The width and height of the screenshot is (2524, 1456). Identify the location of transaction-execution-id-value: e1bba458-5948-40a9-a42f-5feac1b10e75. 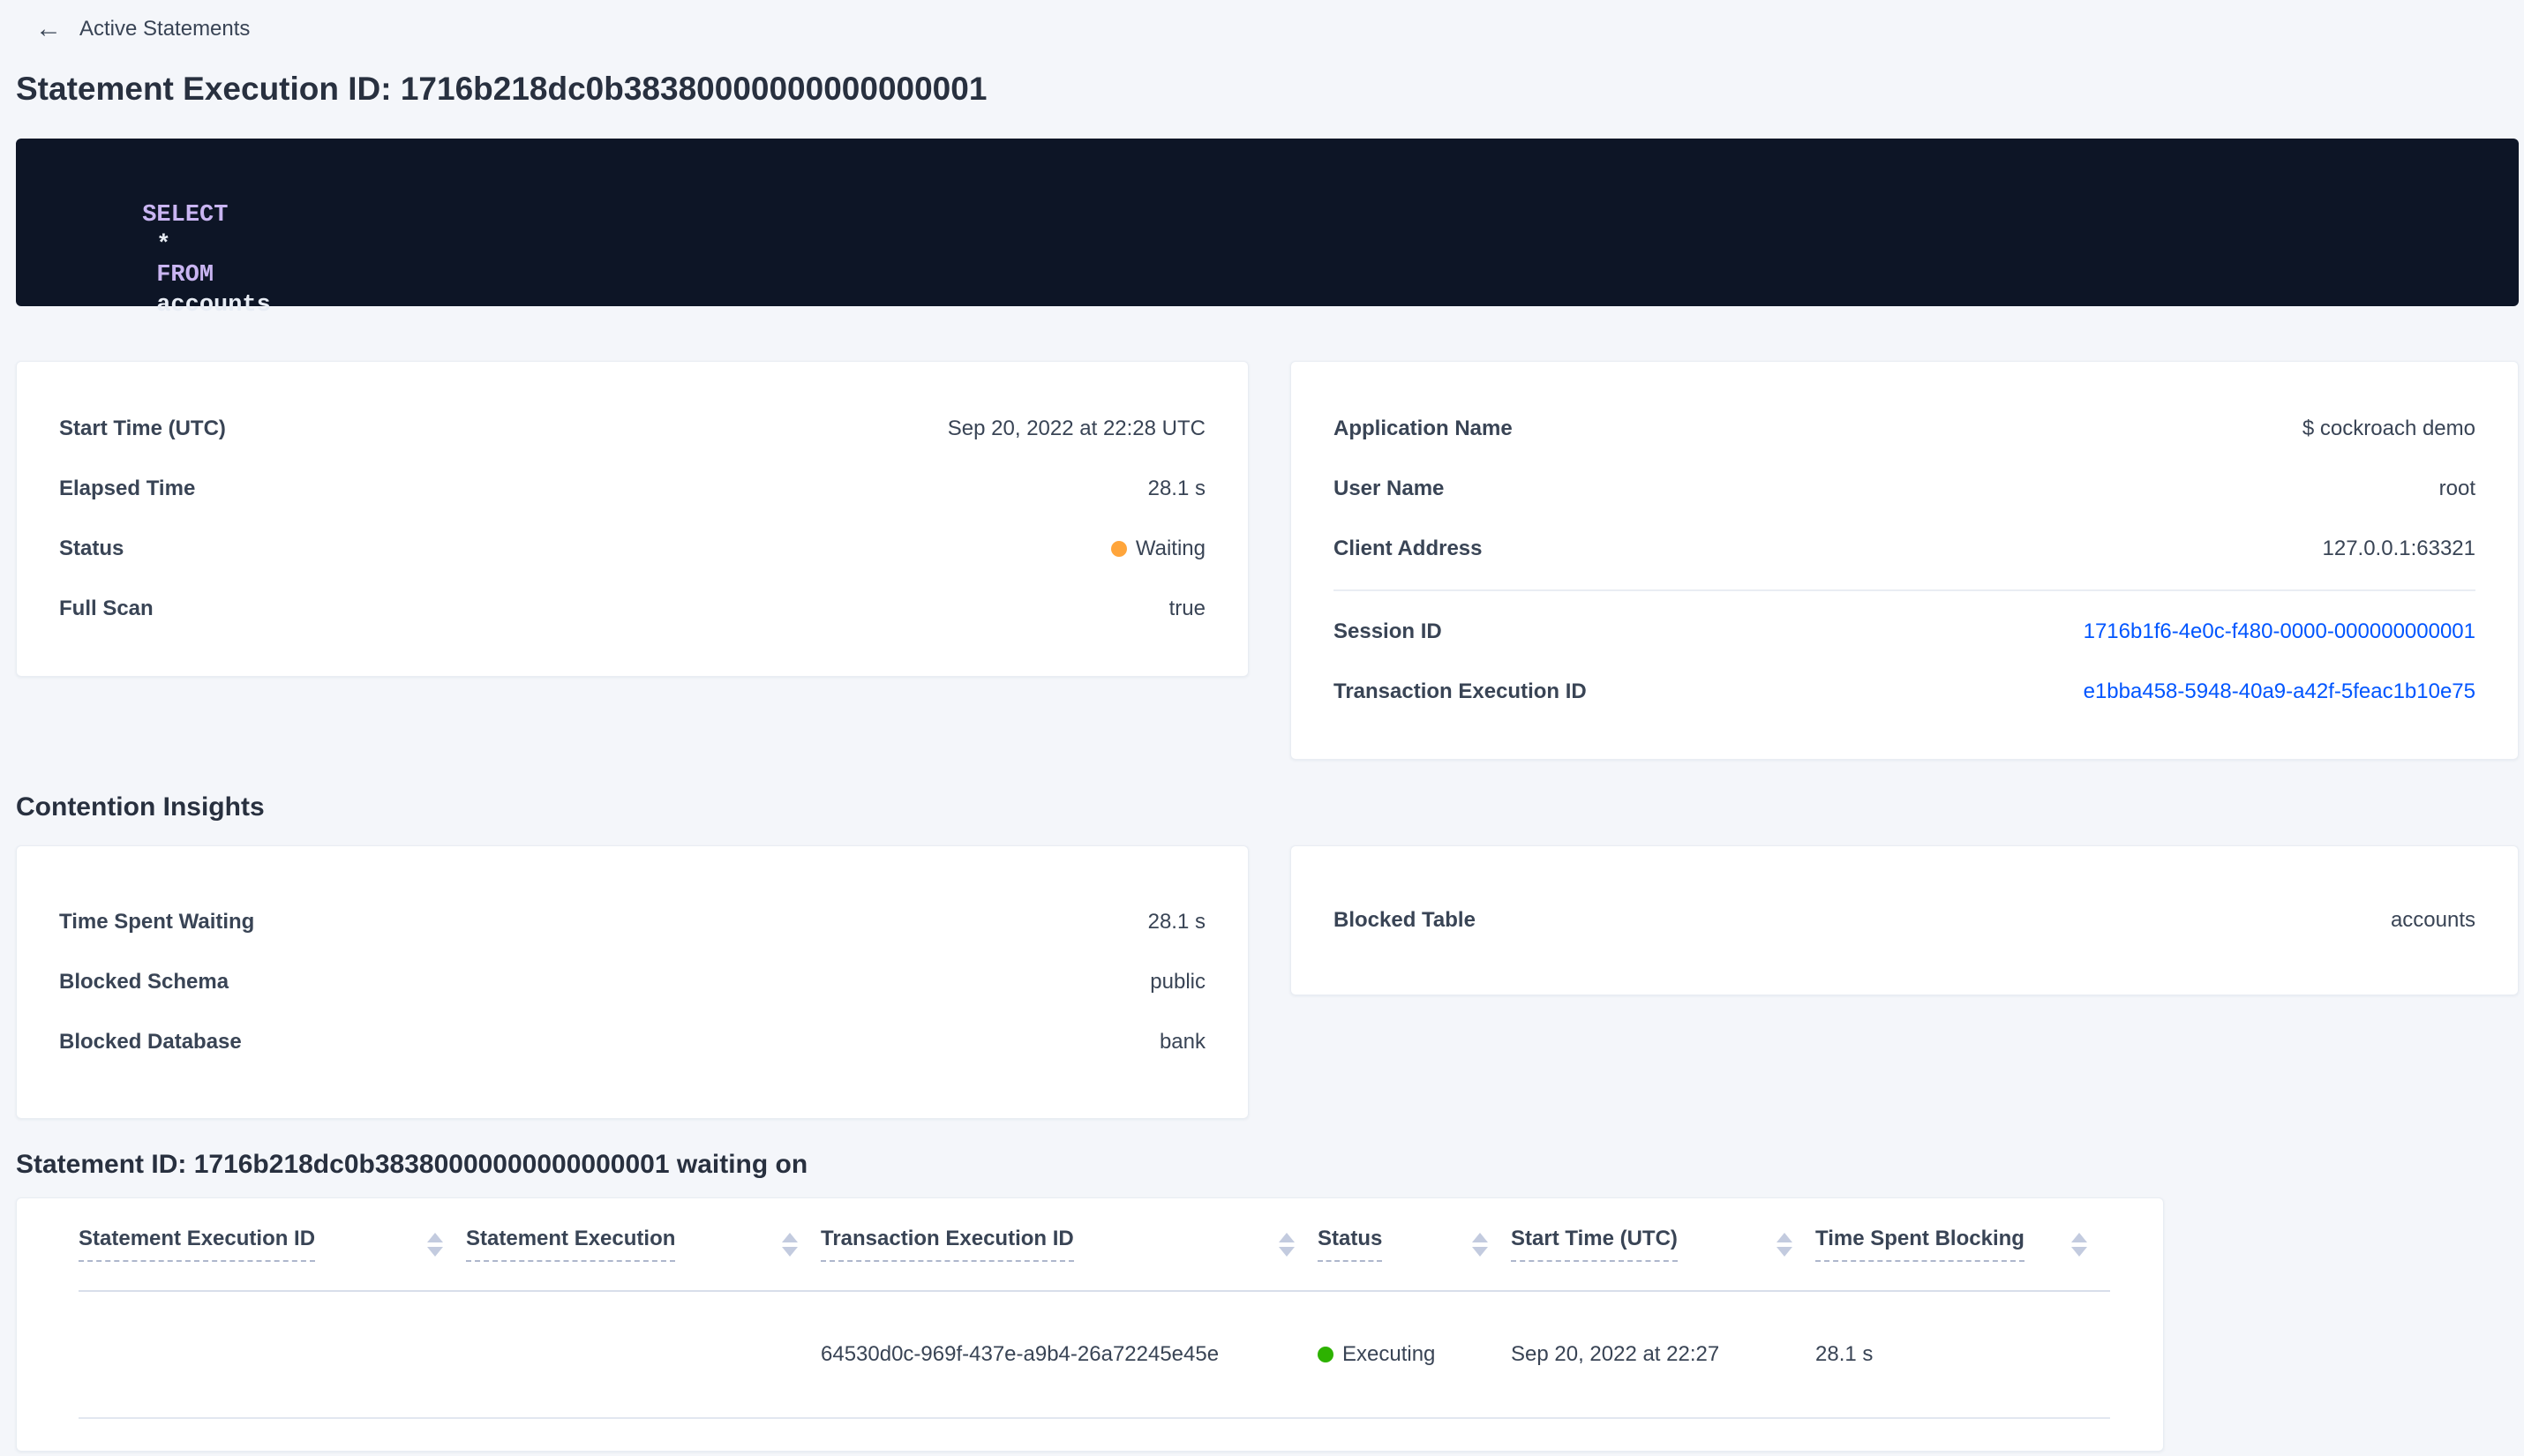
(2279, 691).